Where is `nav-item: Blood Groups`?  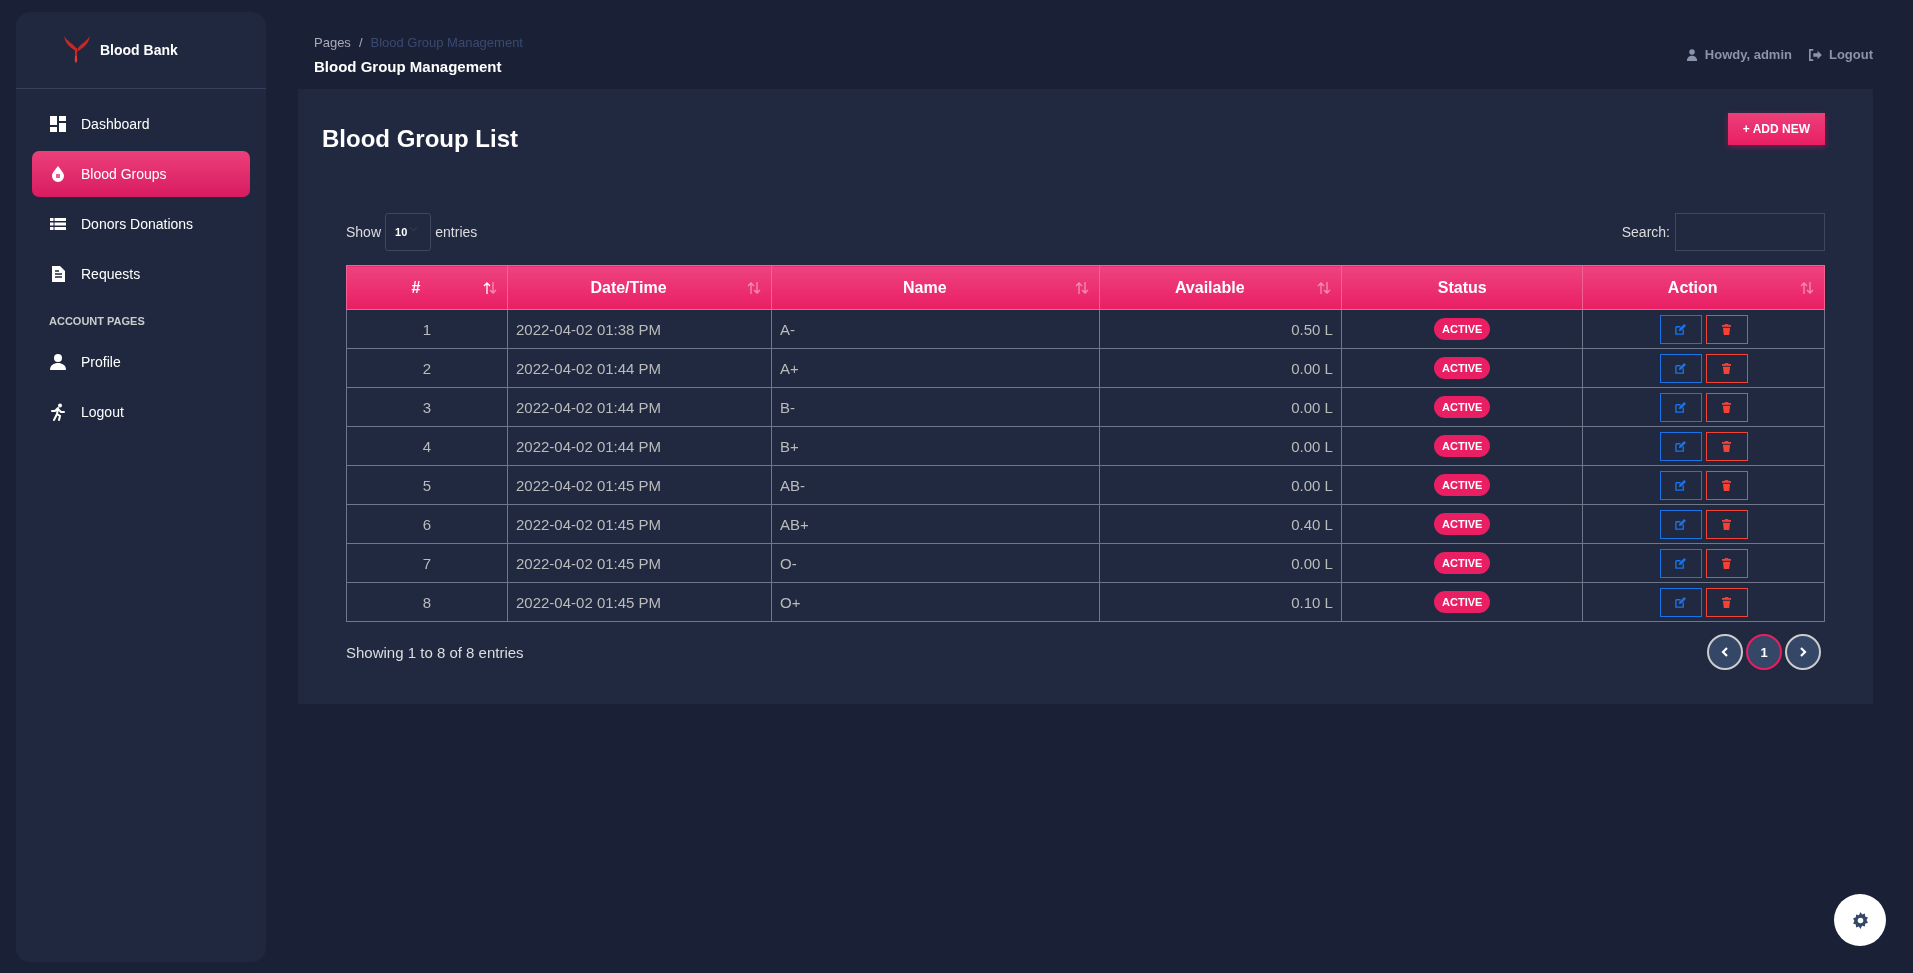 nav-item: Blood Groups is located at coordinates (141, 174).